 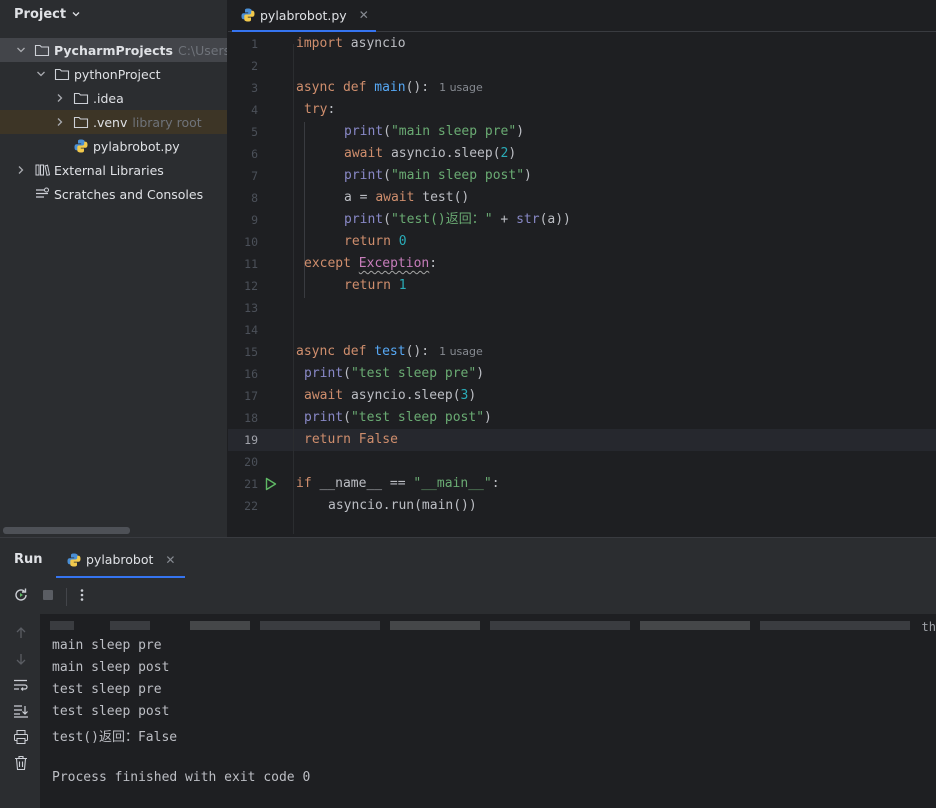 I want to click on line-number: 1, so click(x=243, y=44).